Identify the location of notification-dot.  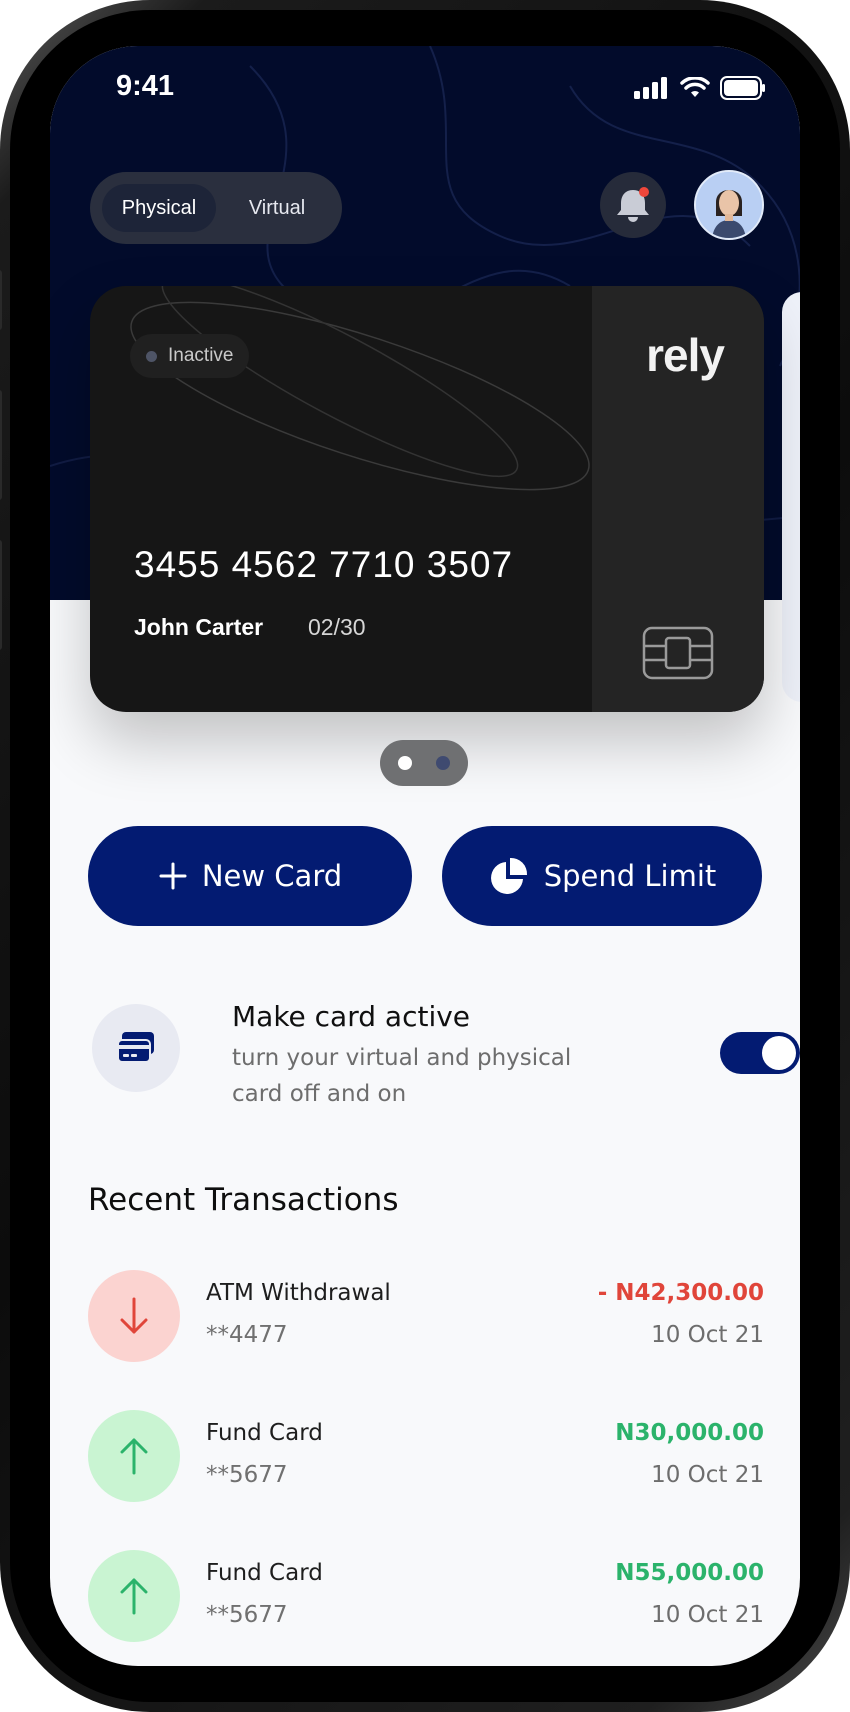
(644, 192).